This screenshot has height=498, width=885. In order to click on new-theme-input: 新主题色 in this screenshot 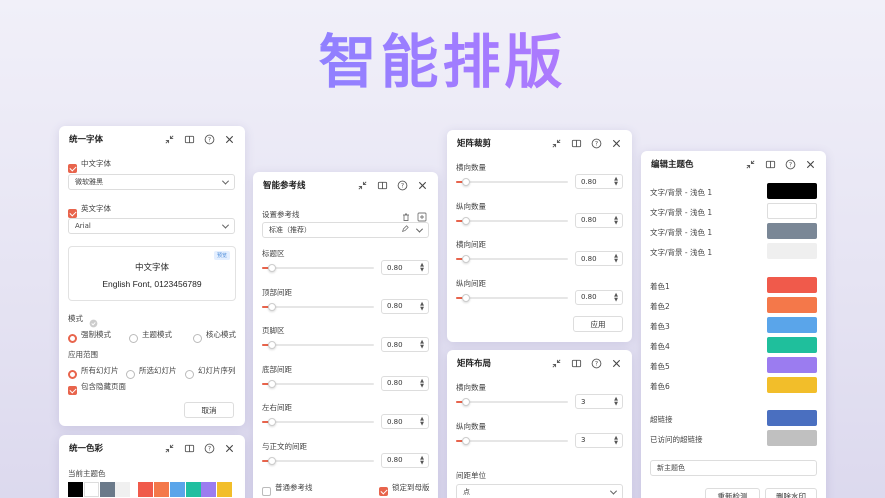, I will do `click(733, 468)`.